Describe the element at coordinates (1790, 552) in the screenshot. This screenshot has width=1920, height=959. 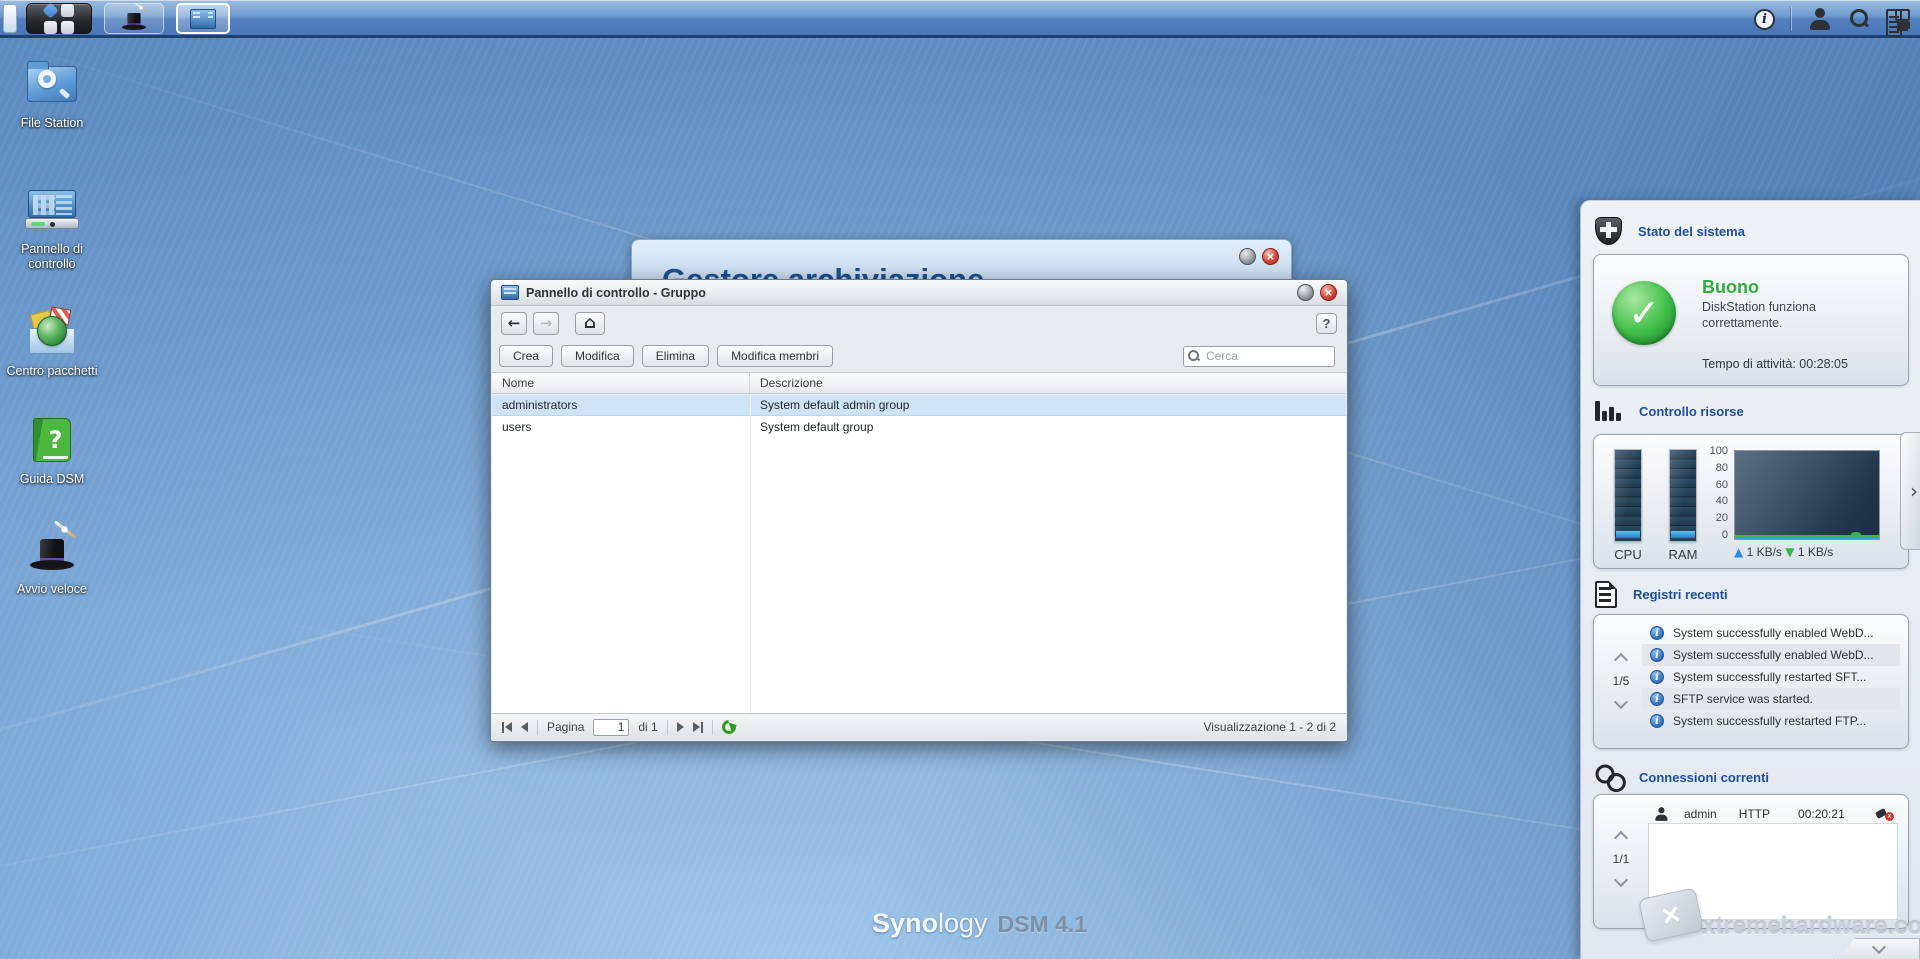
I see `download-arrow-icon: ▼` at that location.